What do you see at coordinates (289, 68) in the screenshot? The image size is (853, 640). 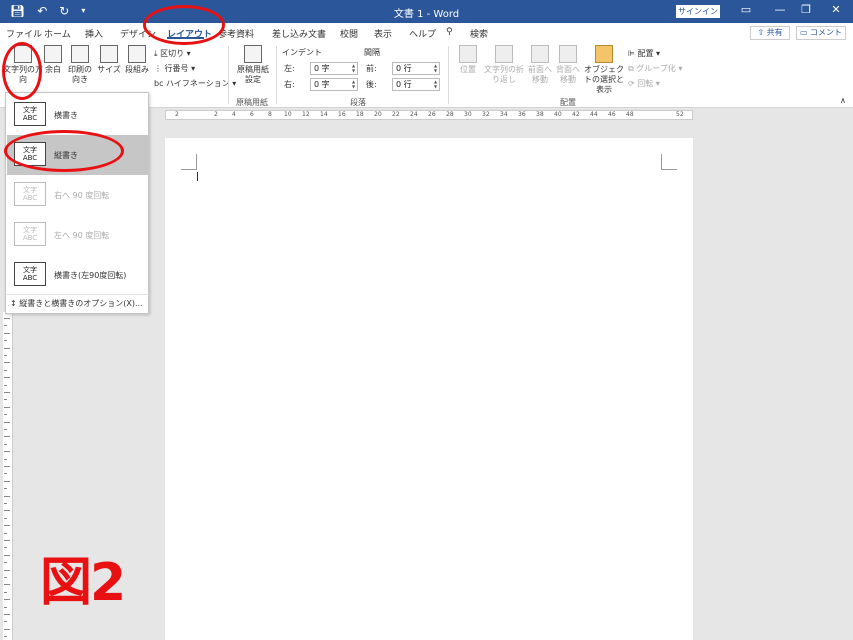 I see `indent-left-label: 左:` at bounding box center [289, 68].